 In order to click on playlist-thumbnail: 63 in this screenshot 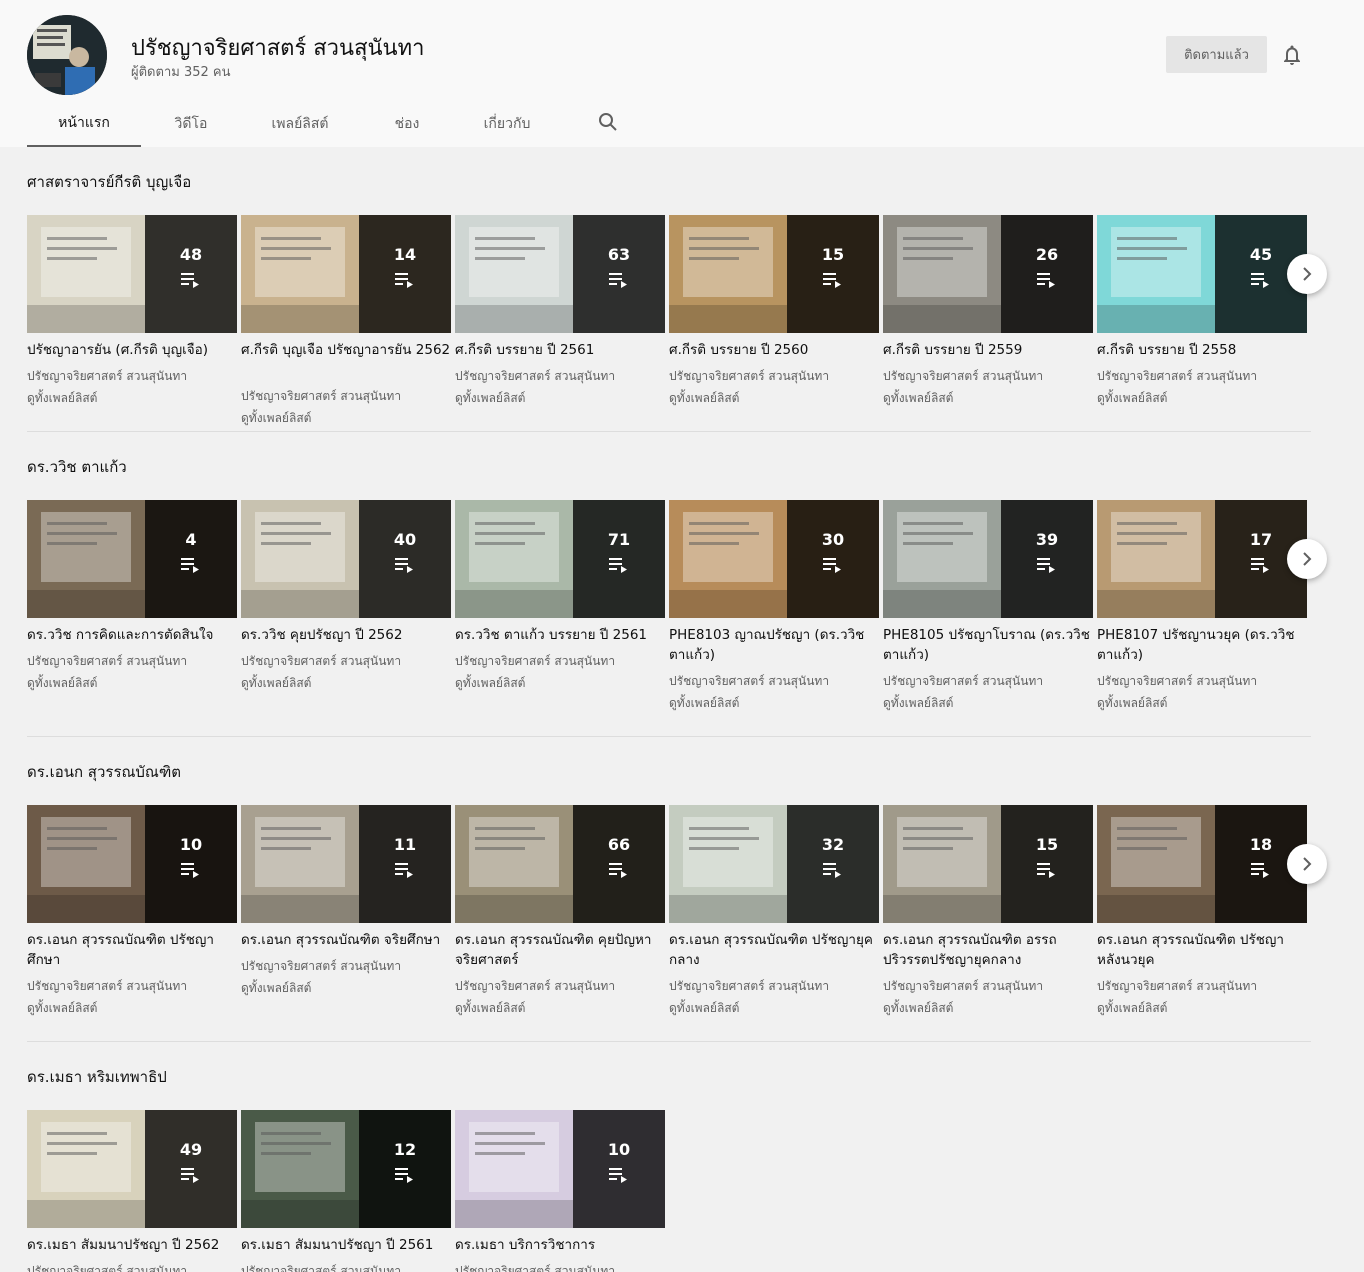, I will do `click(560, 274)`.